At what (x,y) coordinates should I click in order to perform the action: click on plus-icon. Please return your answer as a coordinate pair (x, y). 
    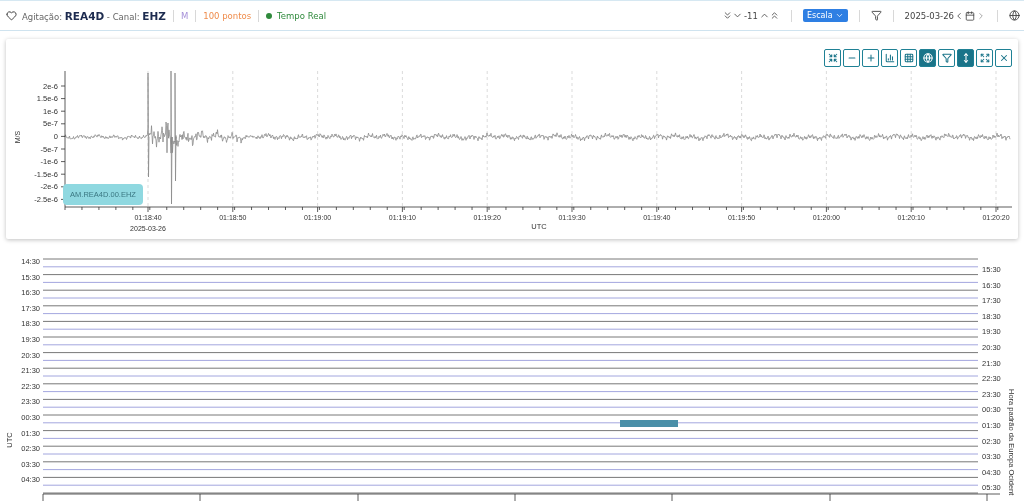
    Looking at the image, I should click on (870, 58).